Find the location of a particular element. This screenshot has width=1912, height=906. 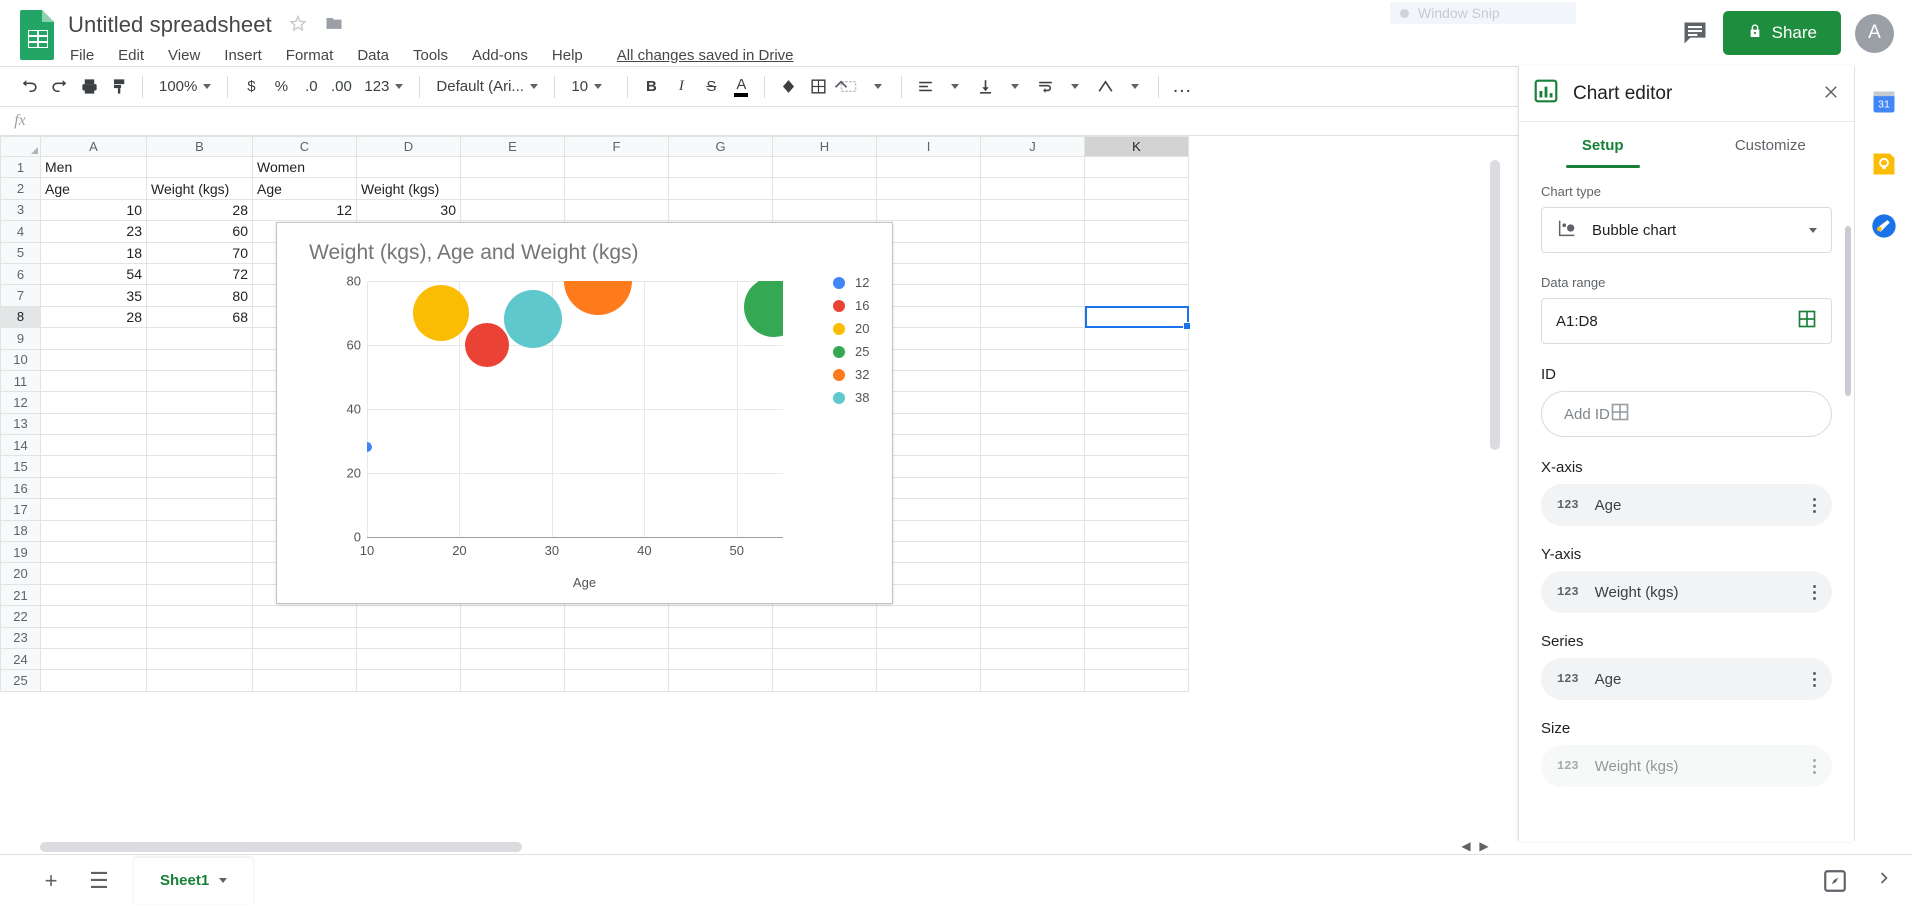

vertical-scroll-thumb is located at coordinates (1495, 305).